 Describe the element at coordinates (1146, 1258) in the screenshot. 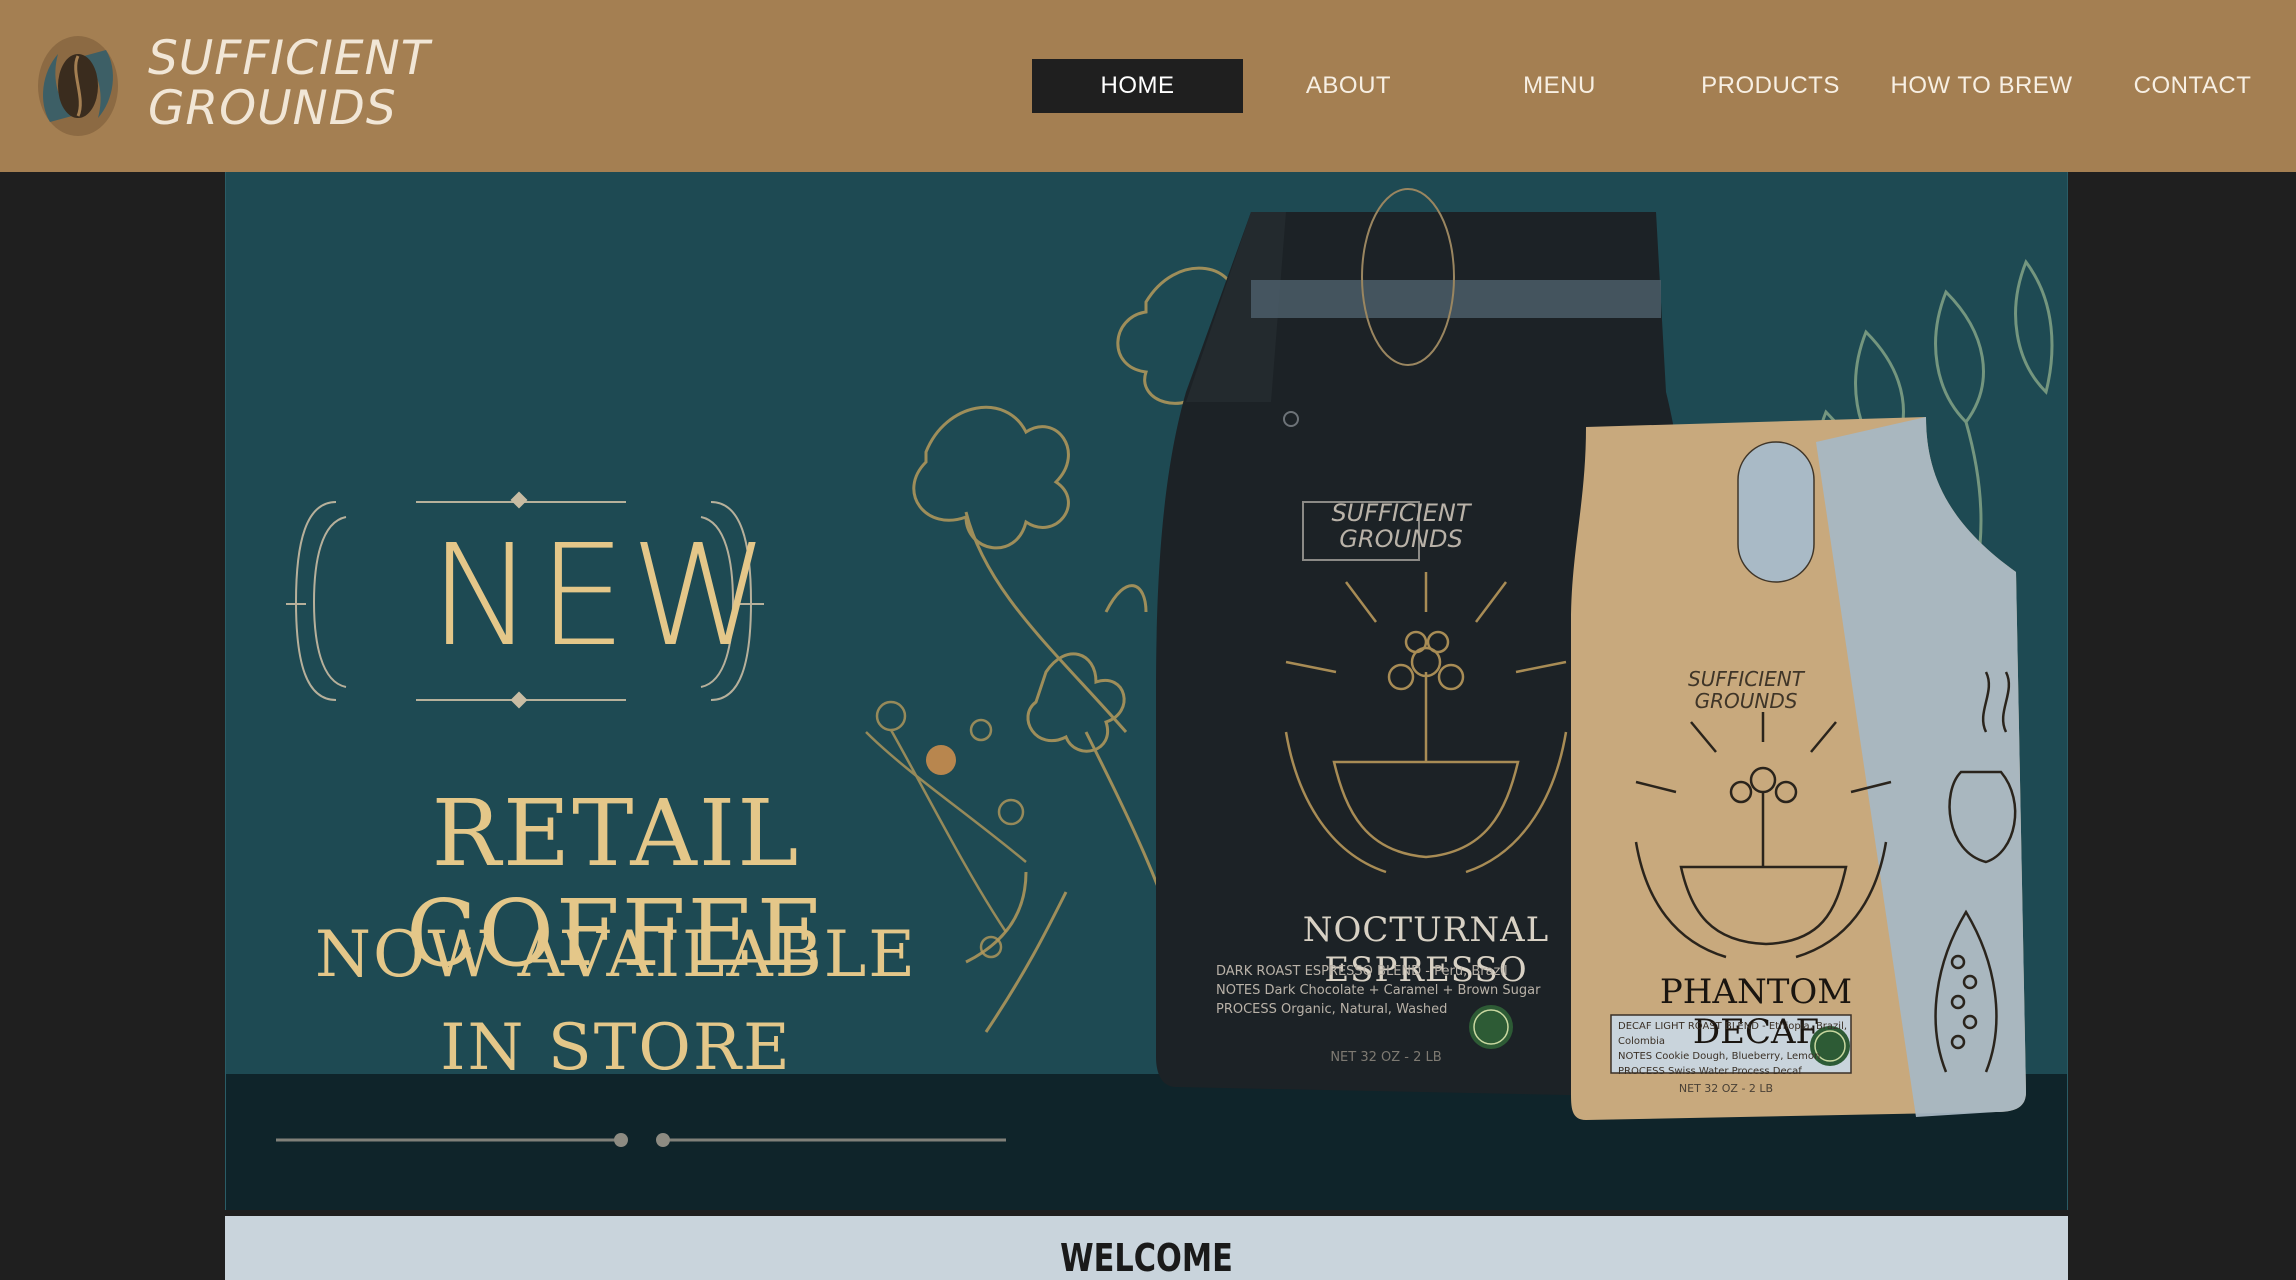

I see `welcome-title: WELCOME` at that location.